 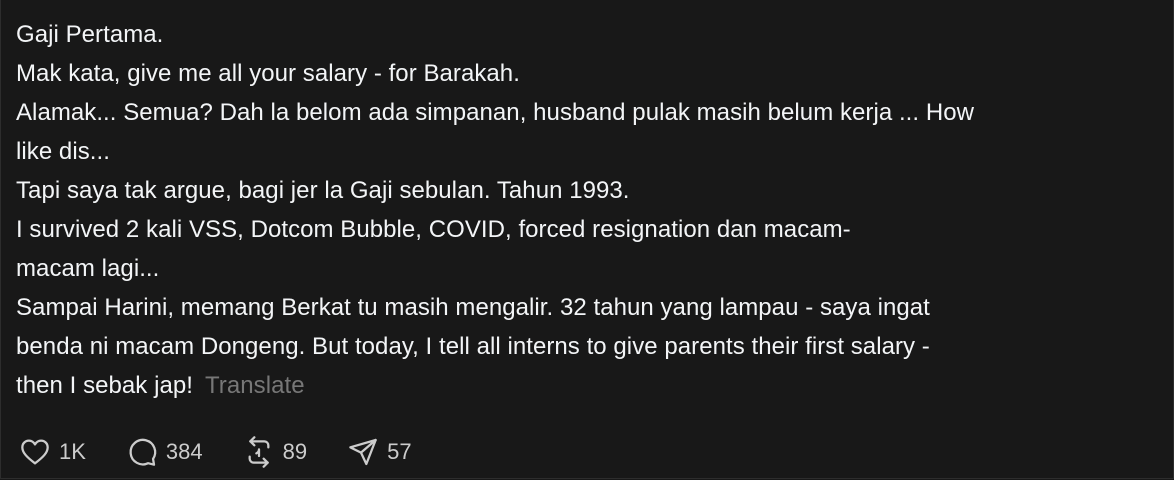 I want to click on repost-button: 89, so click(x=275, y=452).